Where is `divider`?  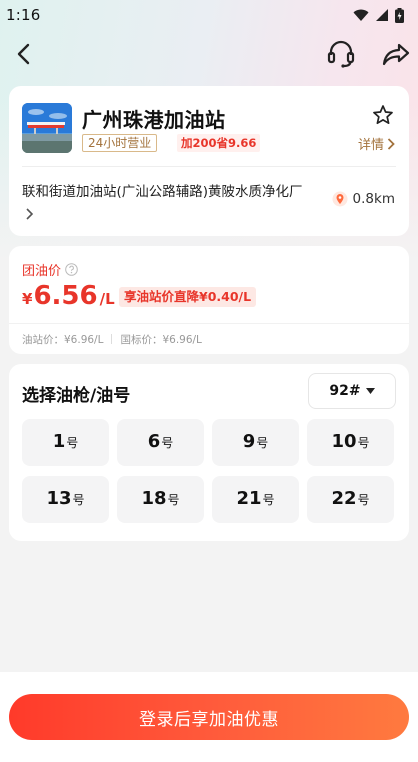 divider is located at coordinates (209, 166).